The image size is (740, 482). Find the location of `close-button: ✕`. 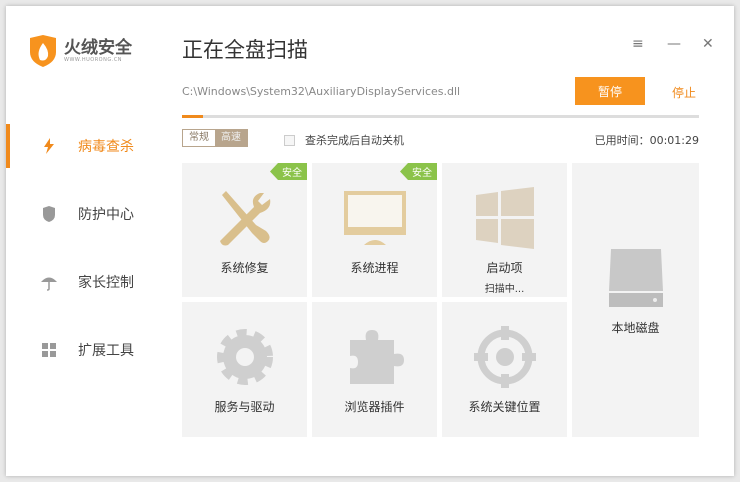

close-button: ✕ is located at coordinates (708, 44).